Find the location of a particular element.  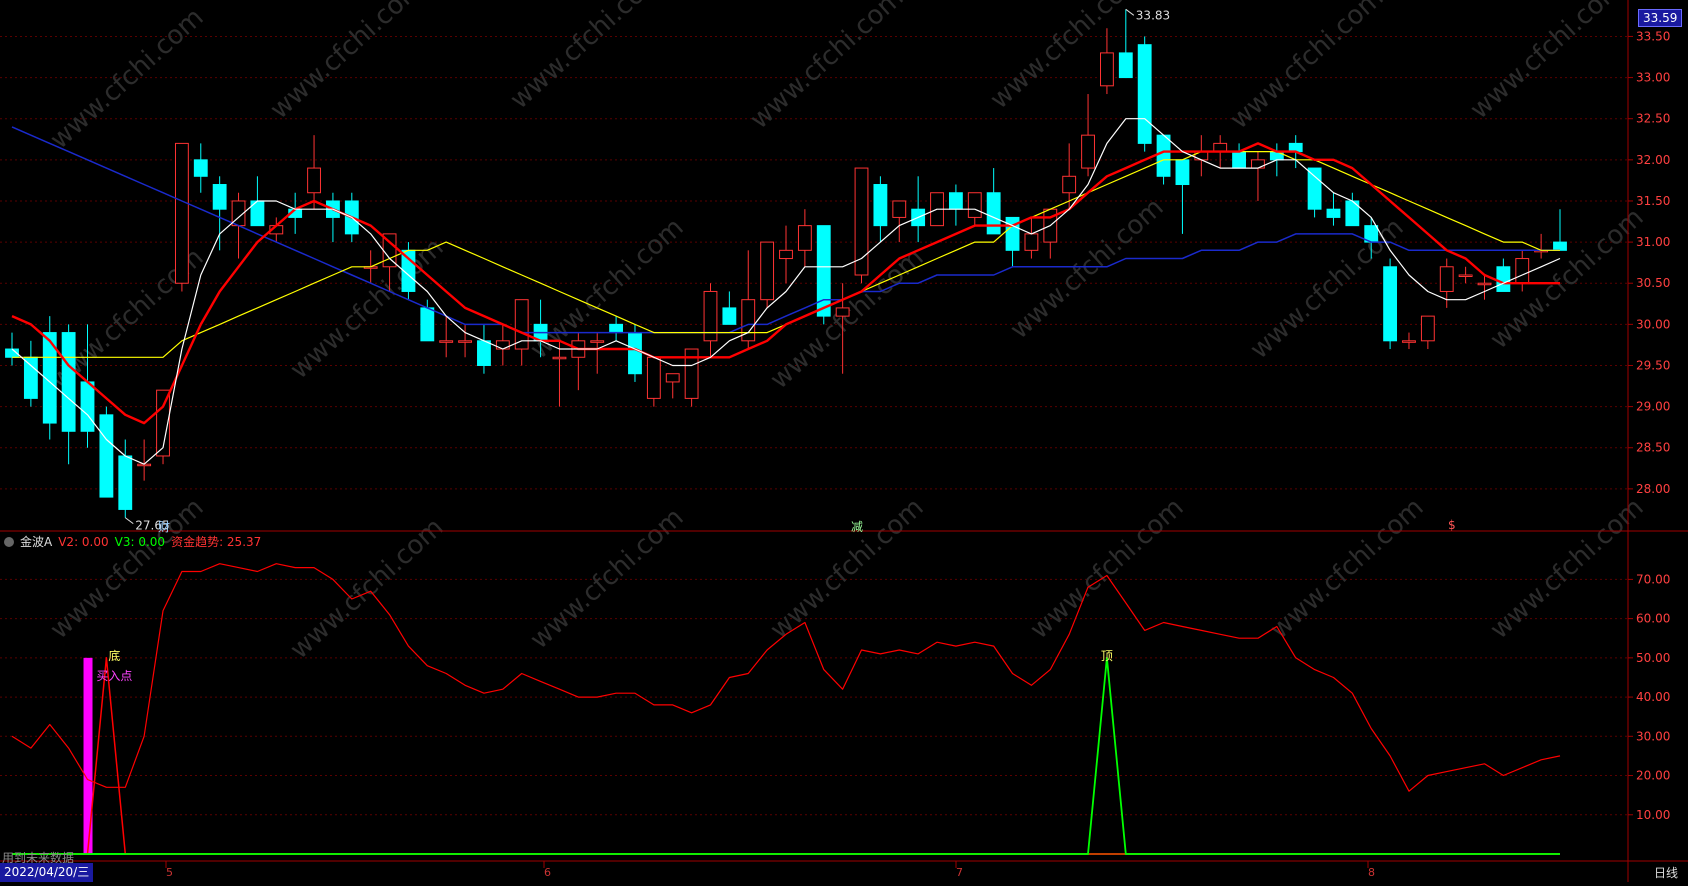

high-marker-label: 33.83 is located at coordinates (1153, 15).